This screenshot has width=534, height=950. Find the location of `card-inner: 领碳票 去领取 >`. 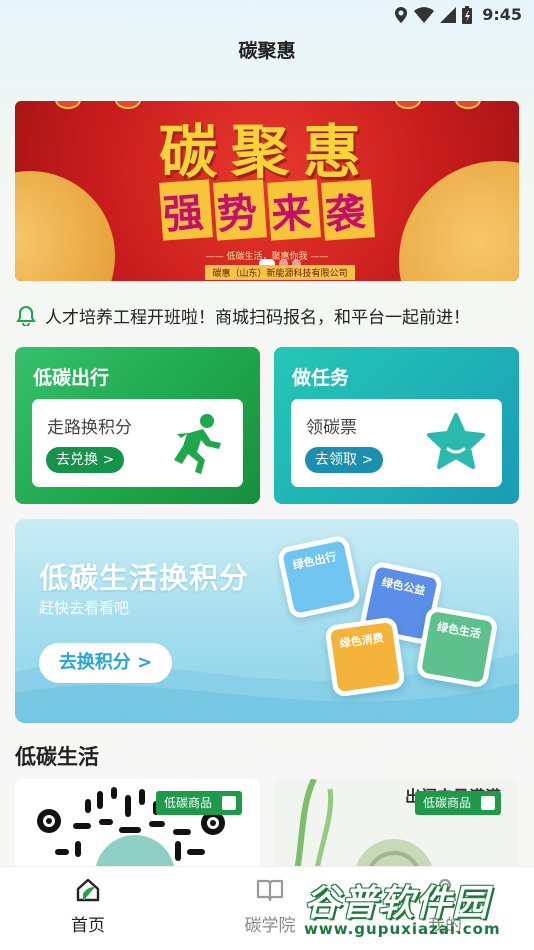

card-inner: 领碳票 去领取 > is located at coordinates (396, 443).